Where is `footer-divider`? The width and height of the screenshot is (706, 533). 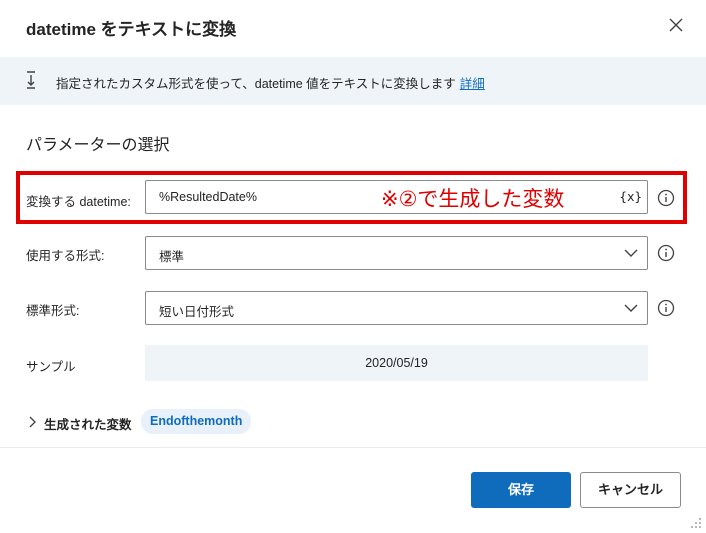
footer-divider is located at coordinates (353, 447).